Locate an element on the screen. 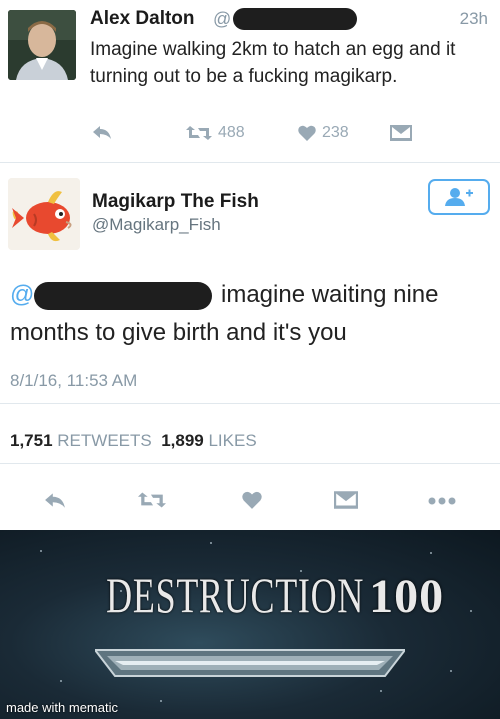 The height and width of the screenshot is (719, 500). mention-link: @ is located at coordinates (22, 294).